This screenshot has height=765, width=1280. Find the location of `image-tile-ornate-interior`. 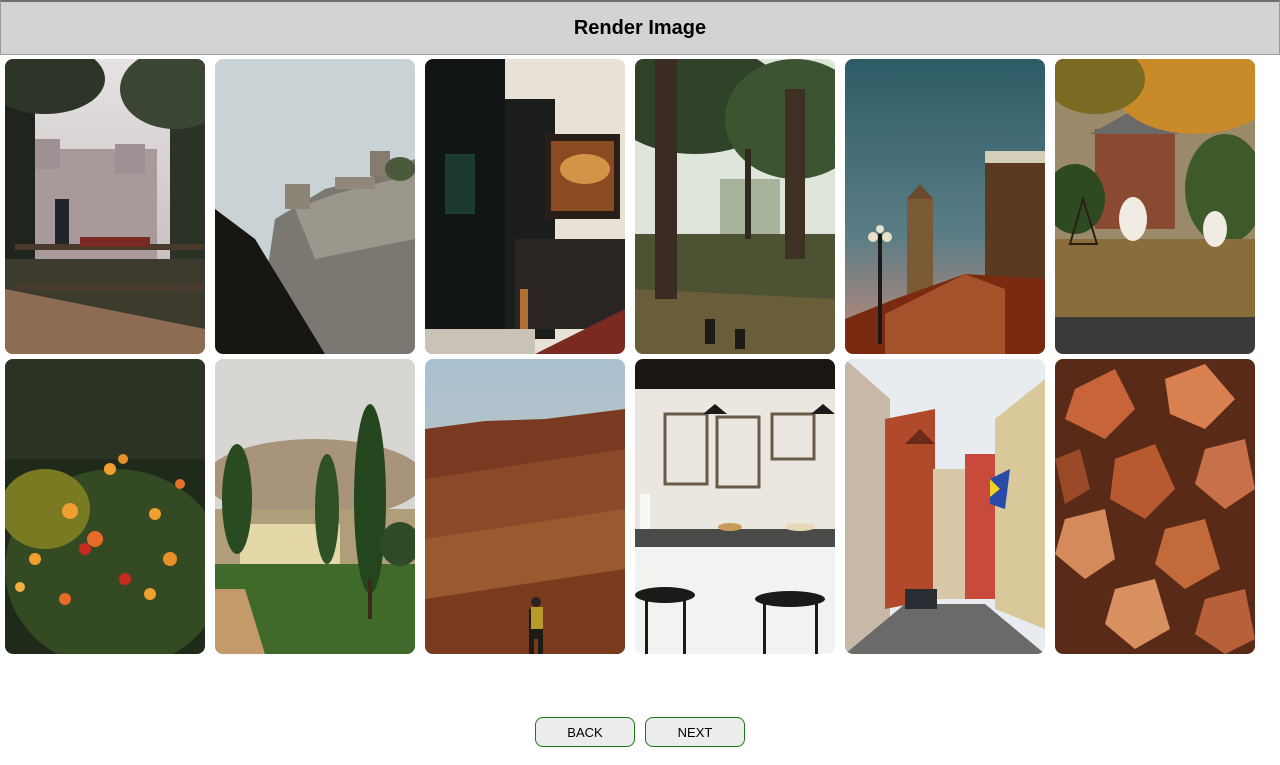

image-tile-ornate-interior is located at coordinates (525, 206).